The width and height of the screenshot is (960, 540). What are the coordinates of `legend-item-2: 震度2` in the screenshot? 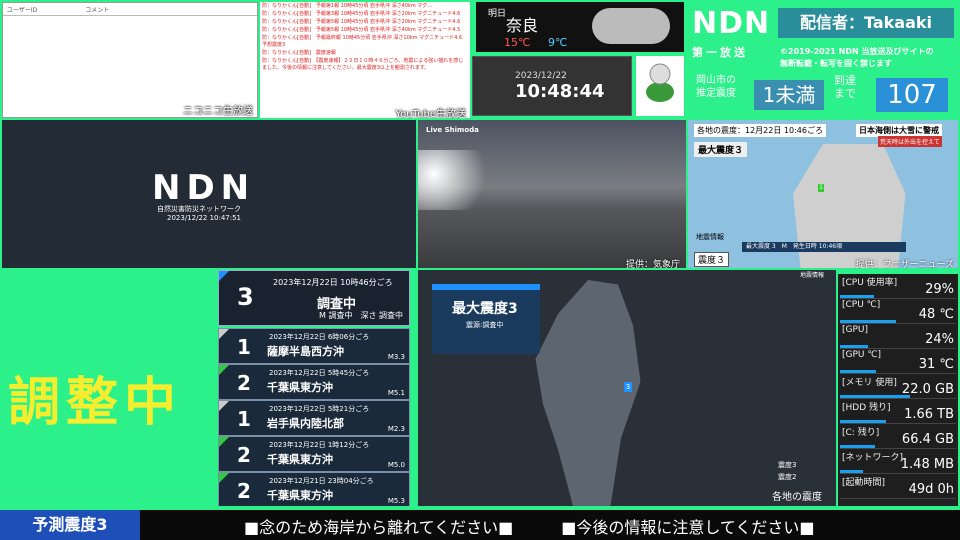 It's located at (787, 477).